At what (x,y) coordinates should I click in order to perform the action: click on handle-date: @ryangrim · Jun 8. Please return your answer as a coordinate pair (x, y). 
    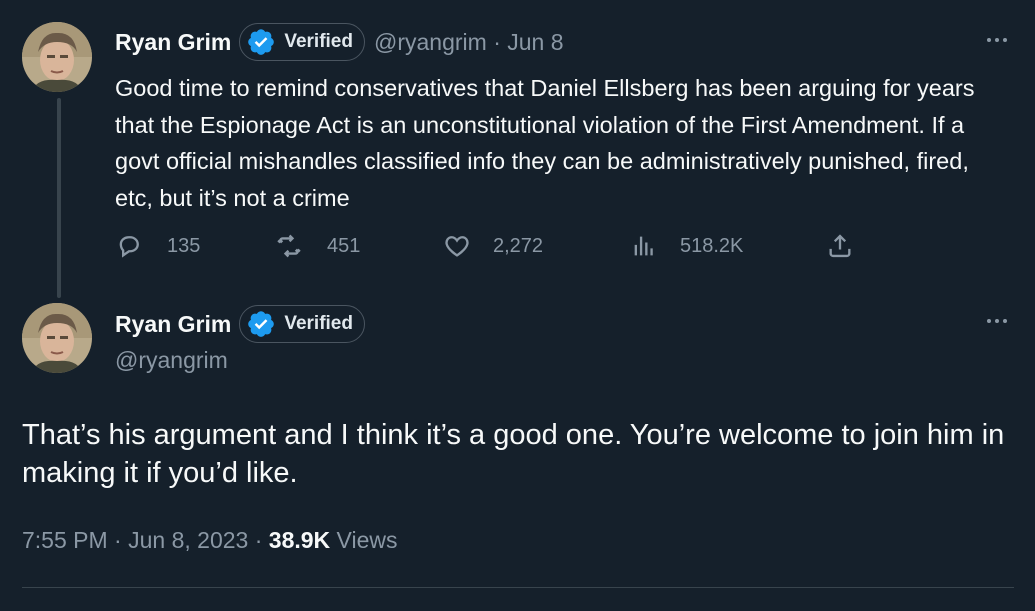
    Looking at the image, I should click on (469, 42).